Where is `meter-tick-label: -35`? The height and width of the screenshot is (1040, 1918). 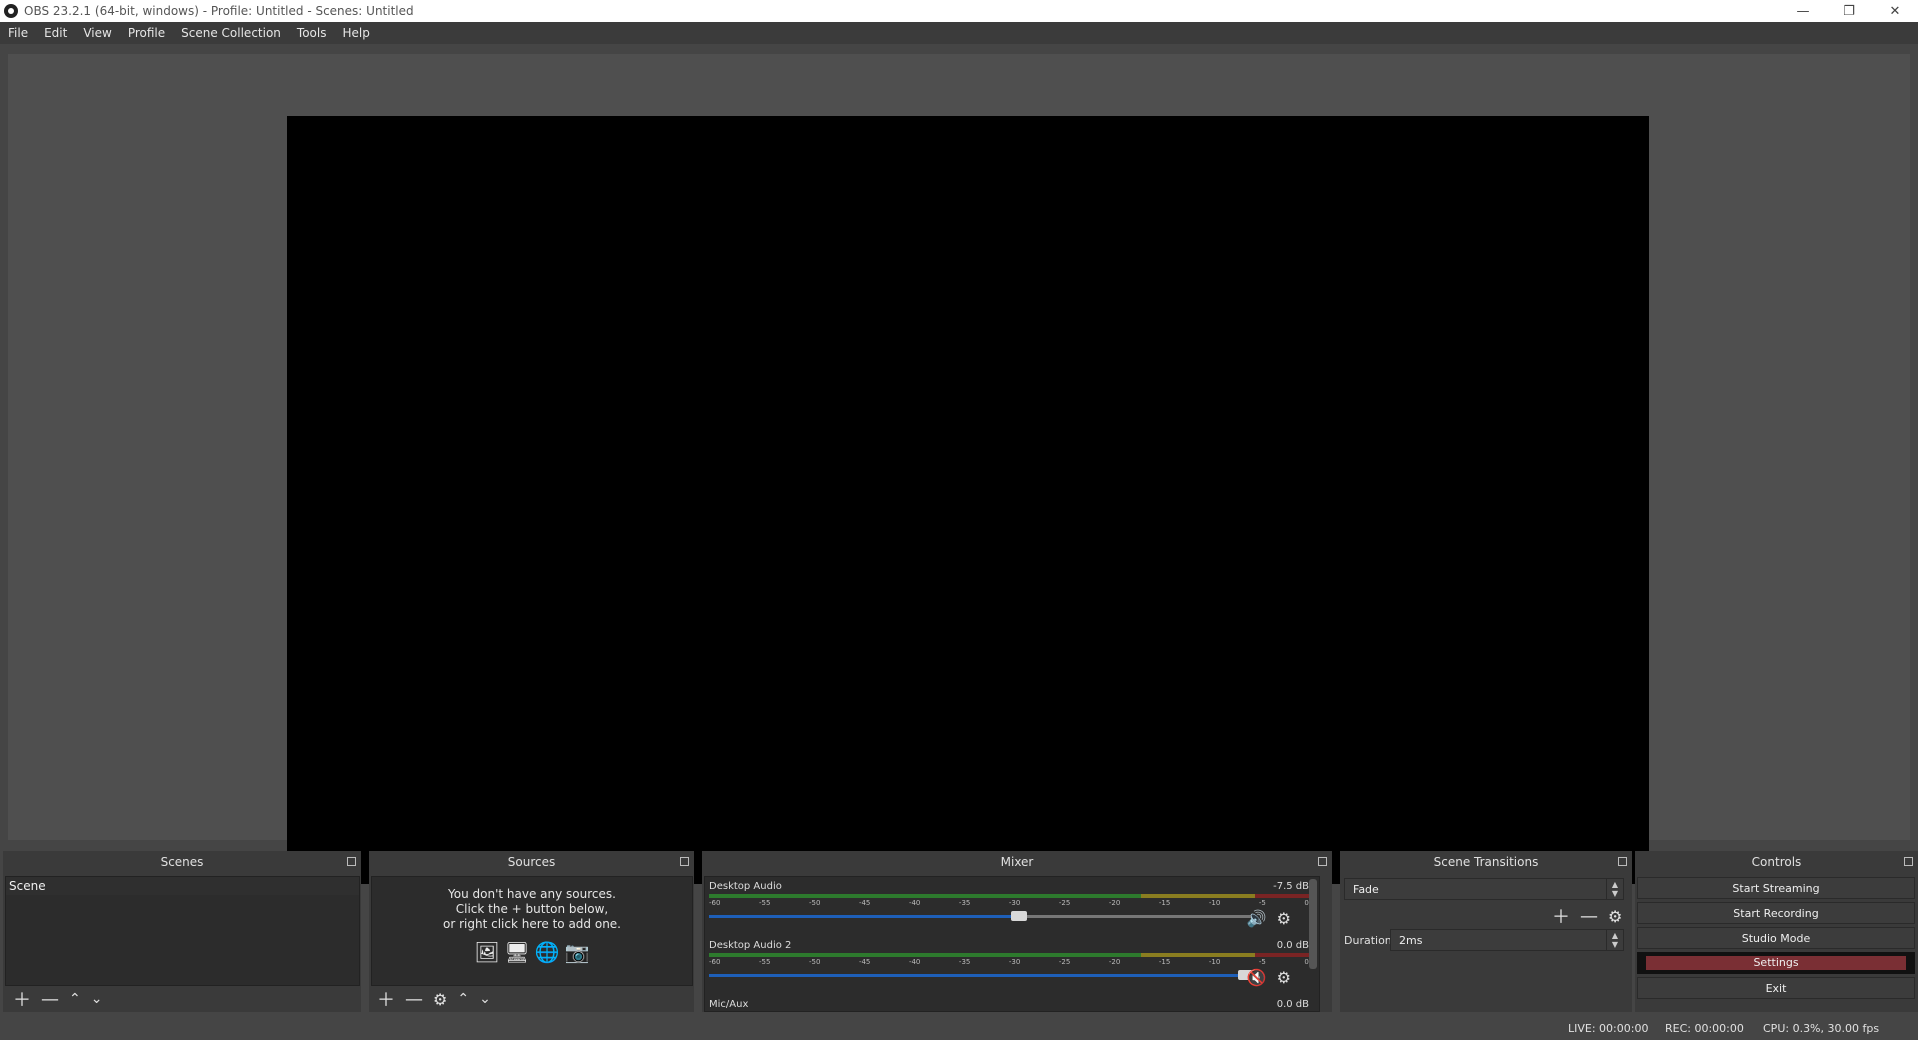
meter-tick-label: -35 is located at coordinates (964, 903).